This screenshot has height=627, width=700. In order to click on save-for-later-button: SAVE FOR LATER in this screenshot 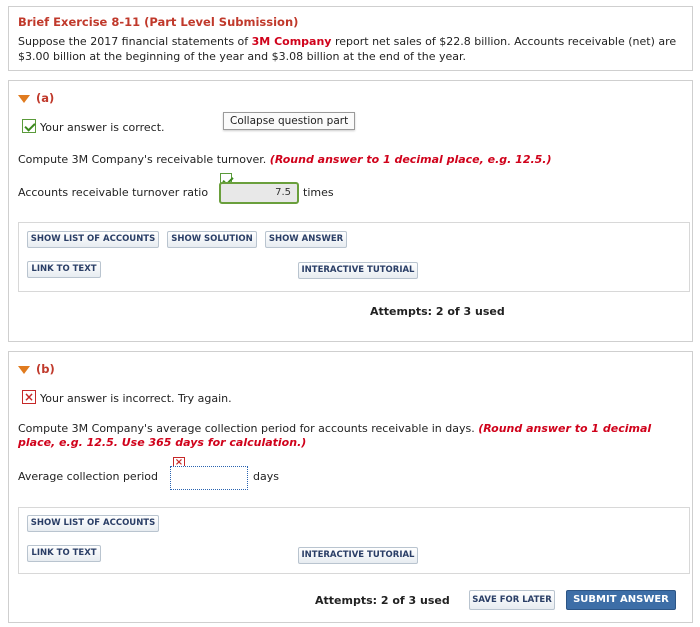, I will do `click(512, 600)`.